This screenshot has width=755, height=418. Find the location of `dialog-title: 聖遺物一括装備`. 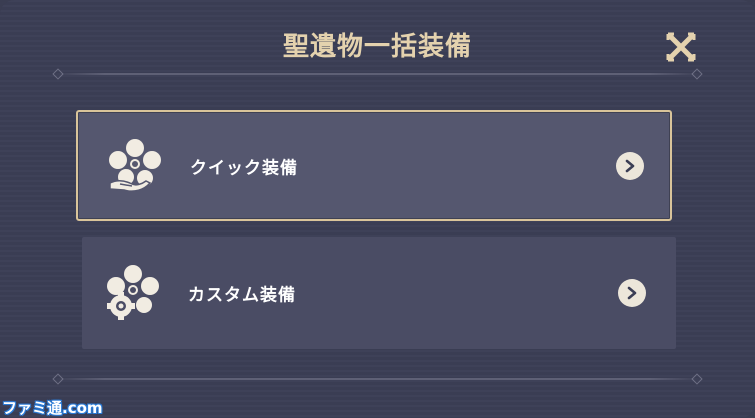

dialog-title: 聖遺物一括装備 is located at coordinates (377, 47).